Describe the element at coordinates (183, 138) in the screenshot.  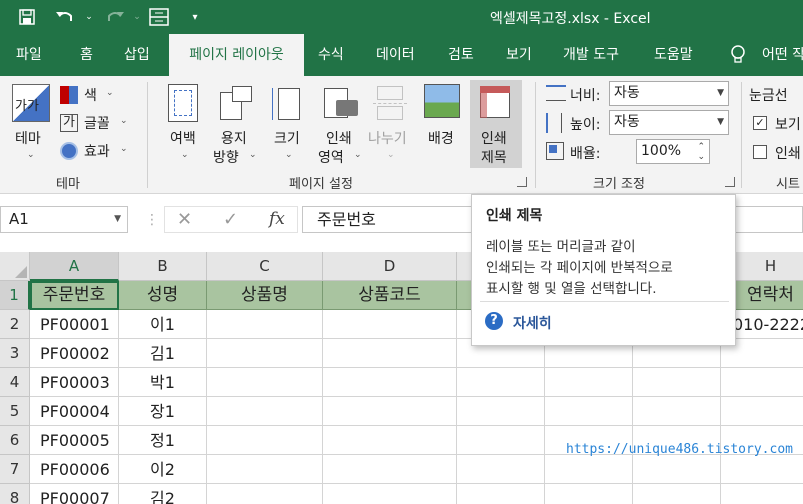
I see `margins-button: 여백` at that location.